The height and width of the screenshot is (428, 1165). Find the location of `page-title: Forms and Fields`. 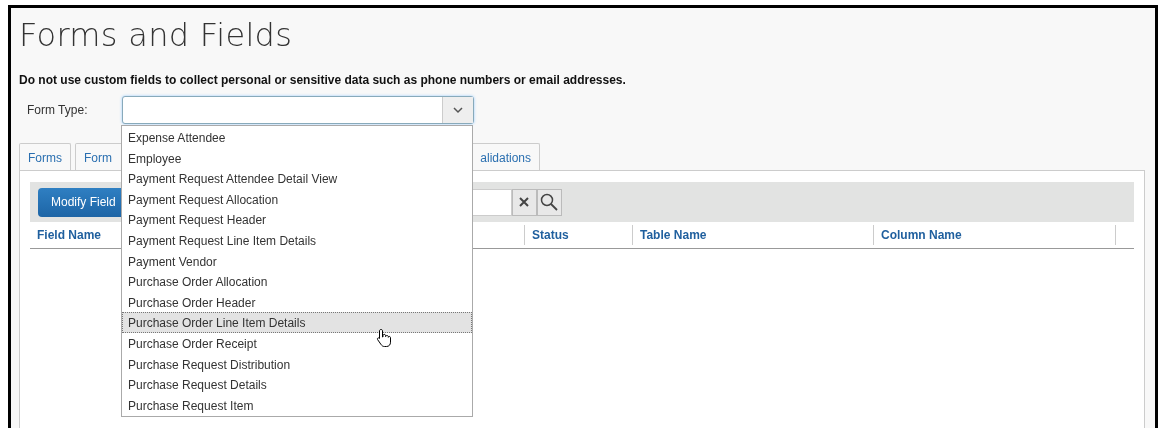

page-title: Forms and Fields is located at coordinates (156, 35).